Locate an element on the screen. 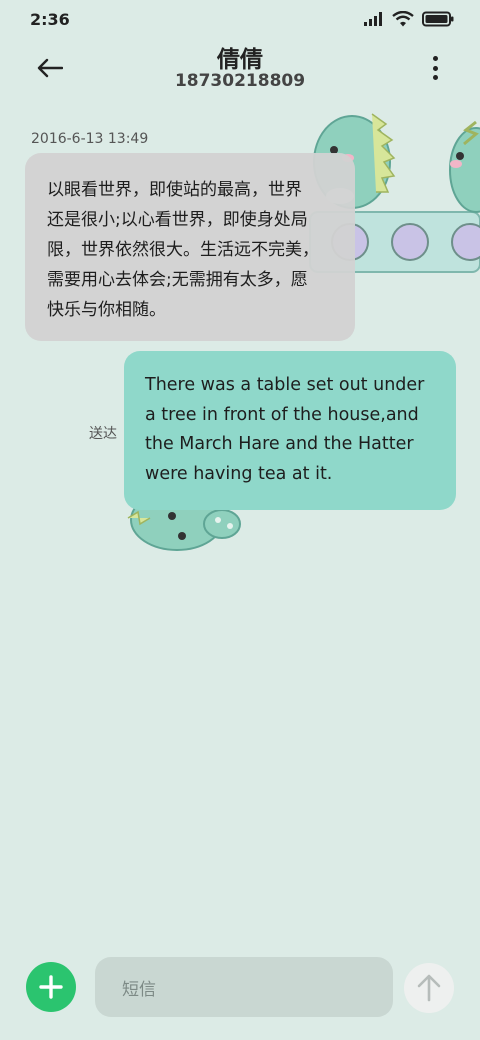 The width and height of the screenshot is (480, 1040). message-line: 需要用心去体会;无需拥有太多，愿 is located at coordinates (177, 280).